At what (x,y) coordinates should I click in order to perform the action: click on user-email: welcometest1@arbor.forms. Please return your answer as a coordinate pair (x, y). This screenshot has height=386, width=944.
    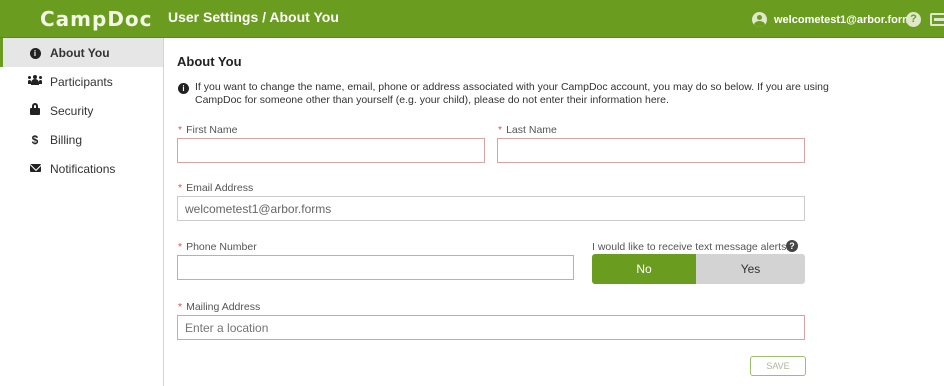
    Looking at the image, I should click on (846, 20).